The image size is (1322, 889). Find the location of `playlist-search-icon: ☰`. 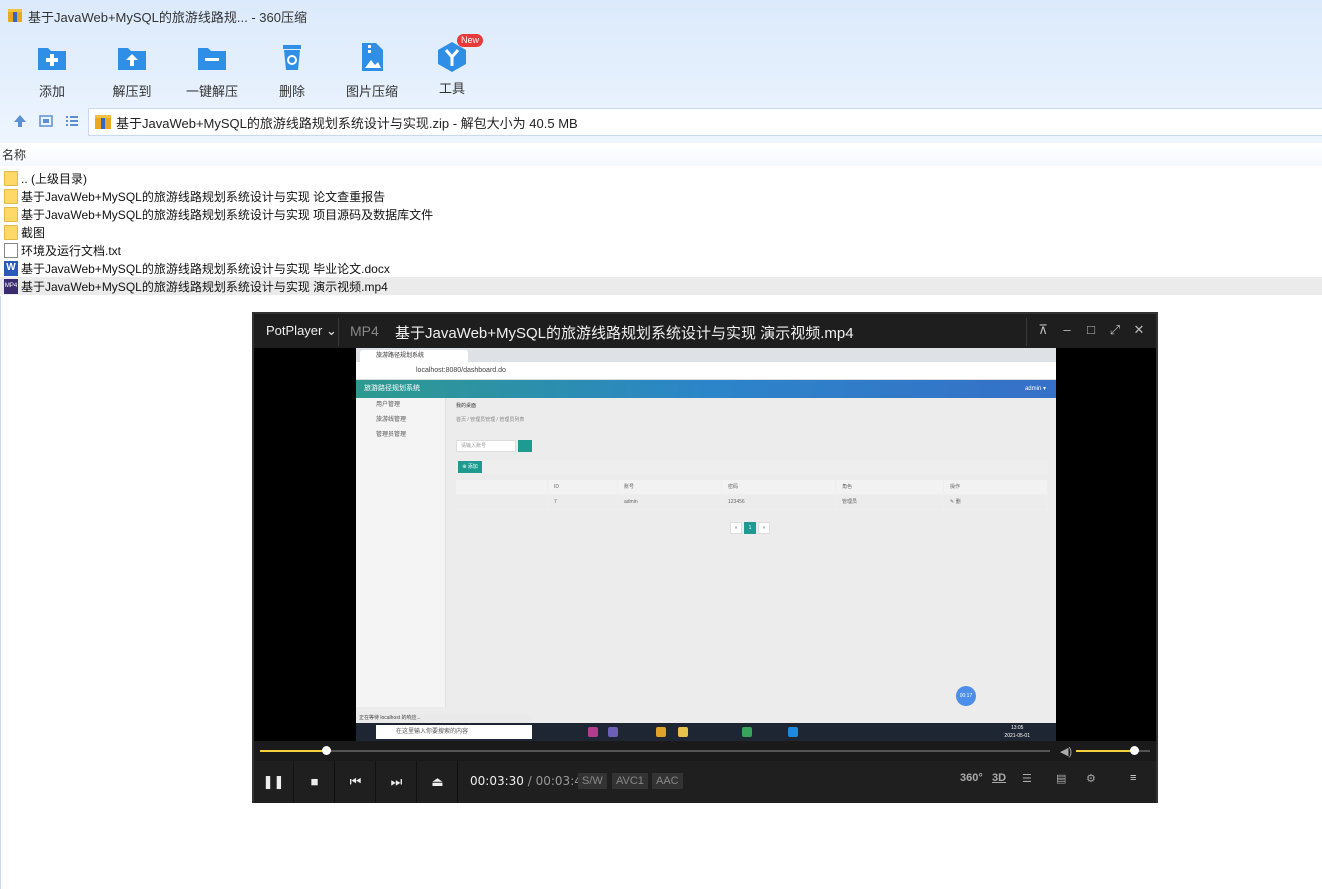

playlist-search-icon: ☰ is located at coordinates (1027, 778).